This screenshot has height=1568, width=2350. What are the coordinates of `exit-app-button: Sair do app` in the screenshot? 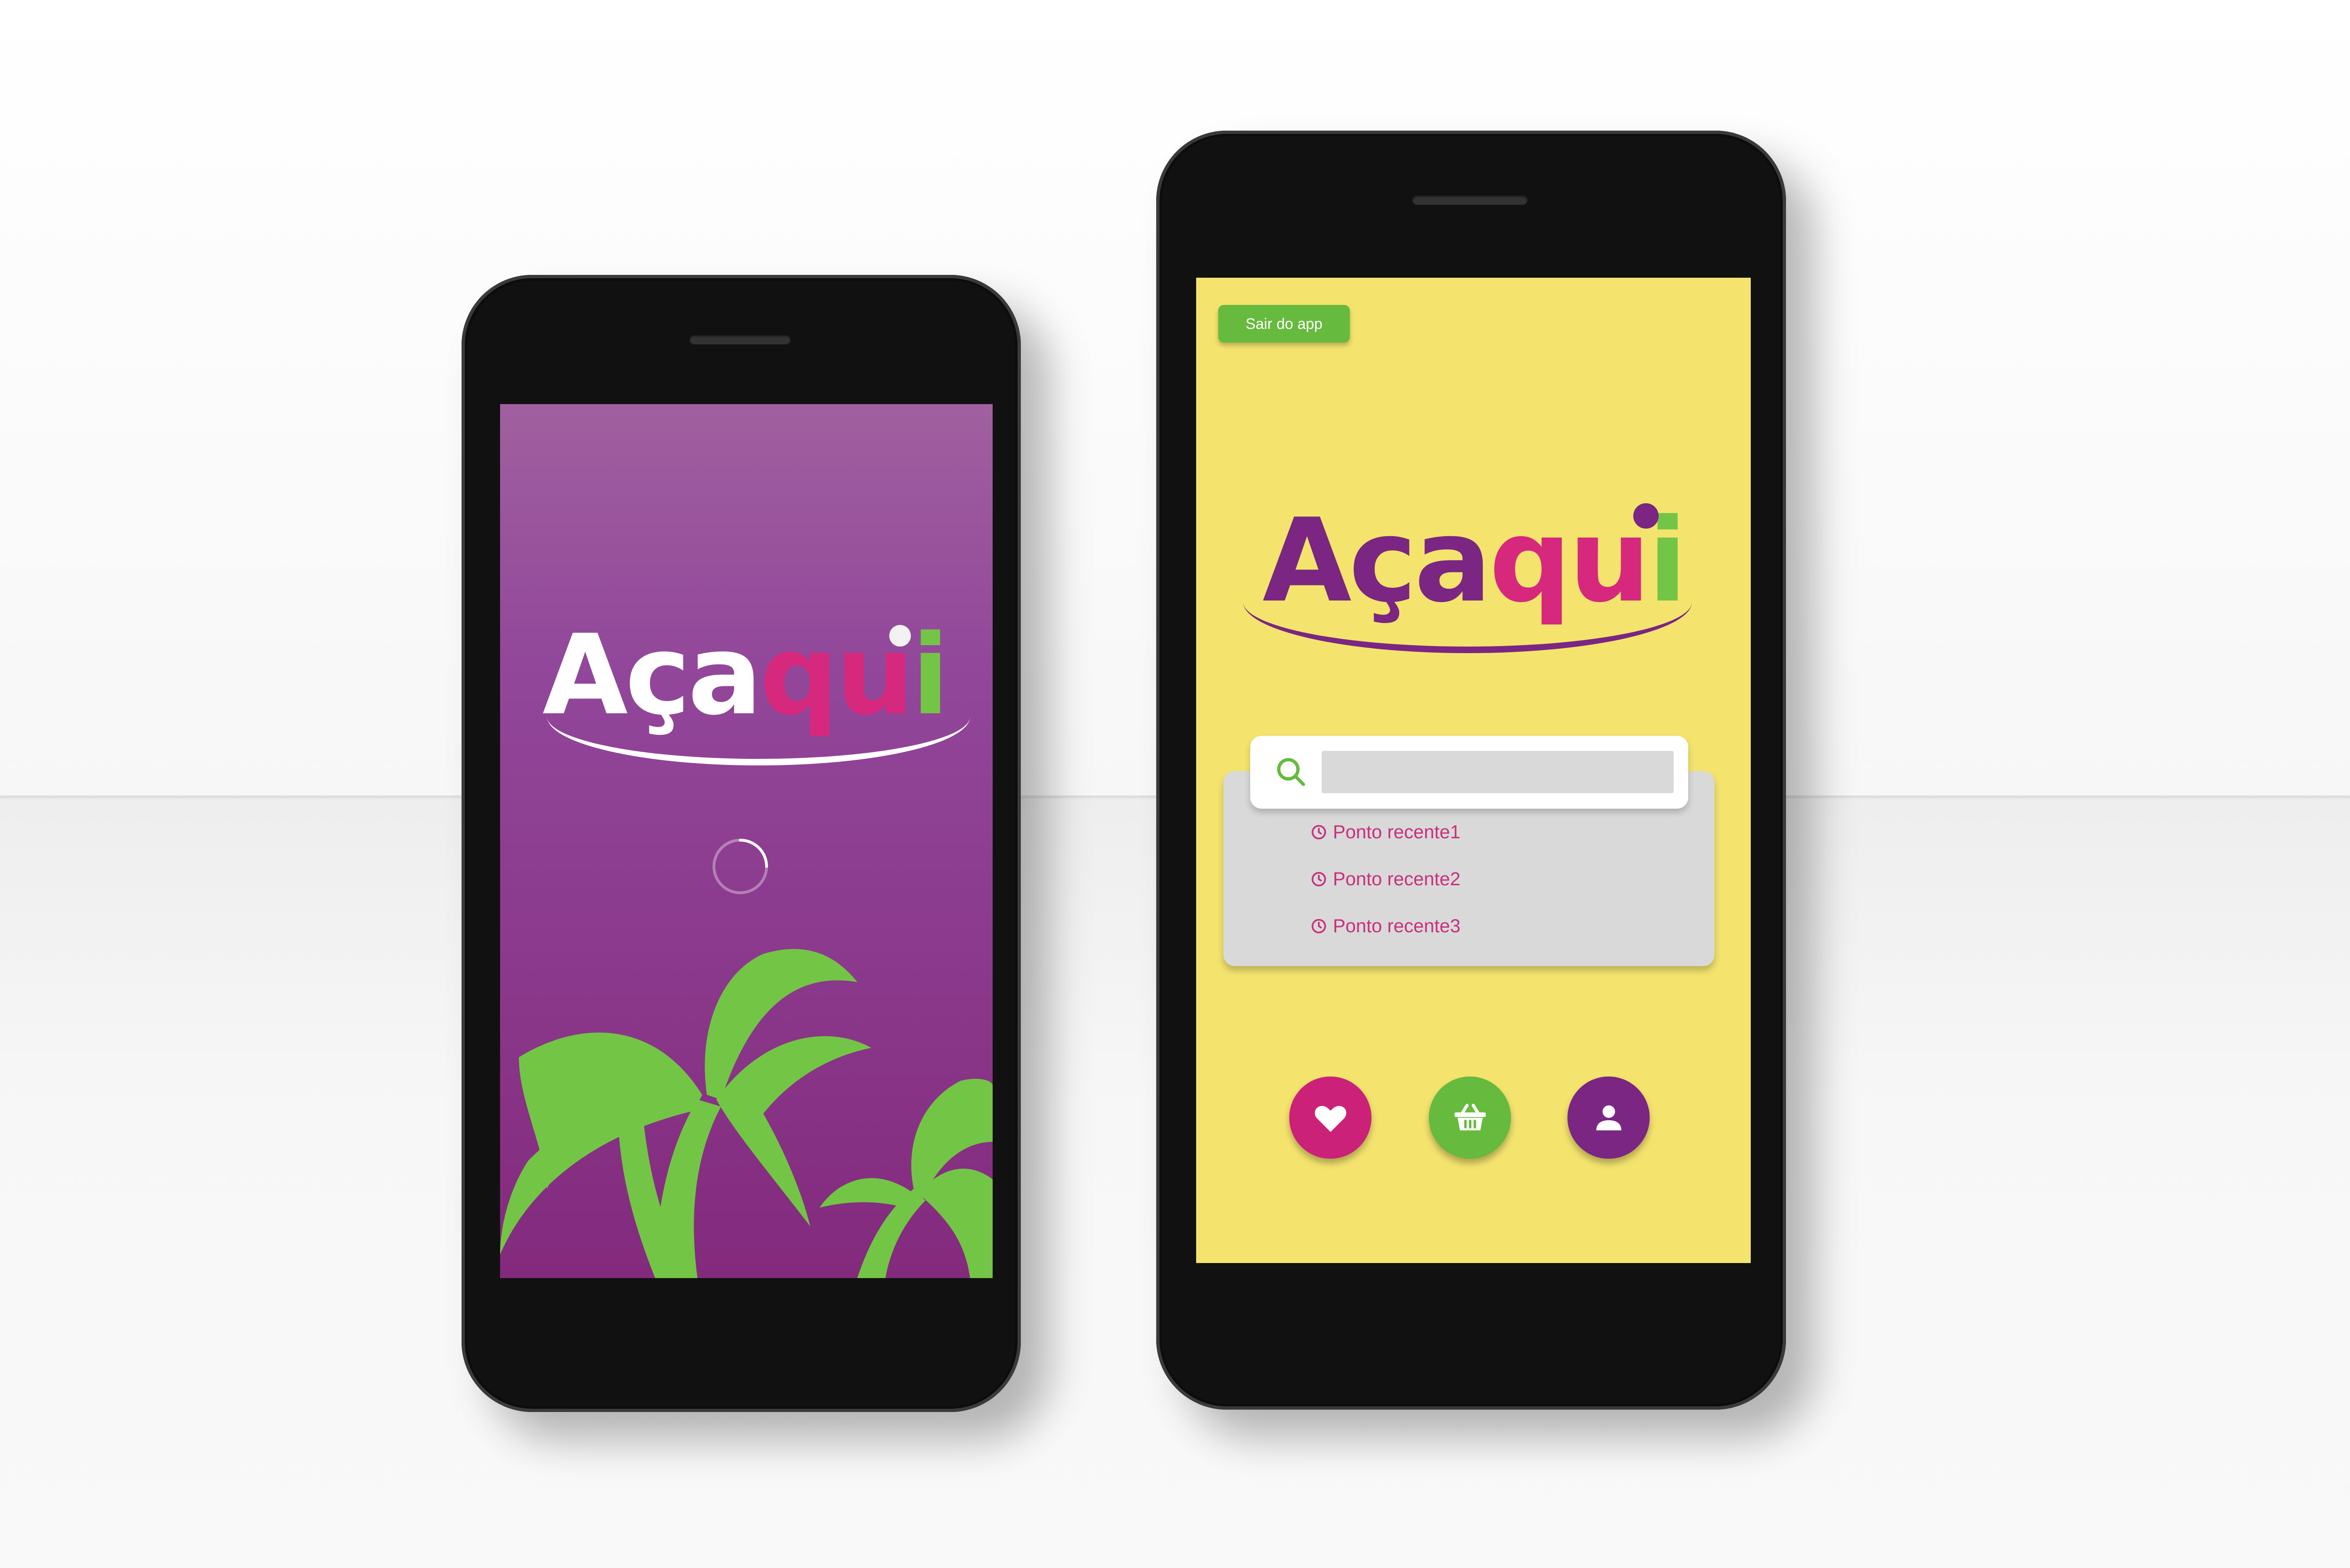 It's located at (1284, 324).